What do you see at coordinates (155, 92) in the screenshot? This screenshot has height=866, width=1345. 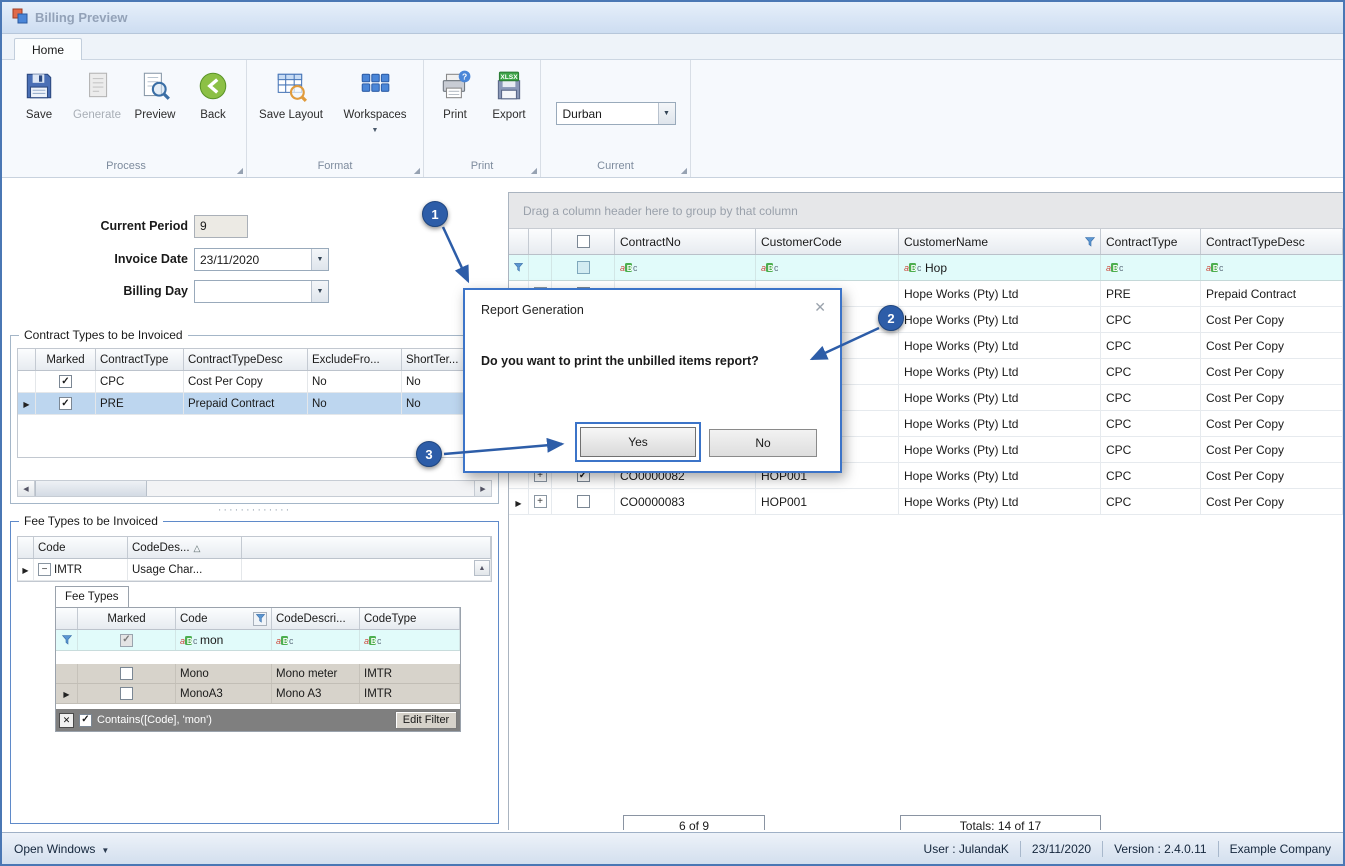 I see `preview-button: Preview` at bounding box center [155, 92].